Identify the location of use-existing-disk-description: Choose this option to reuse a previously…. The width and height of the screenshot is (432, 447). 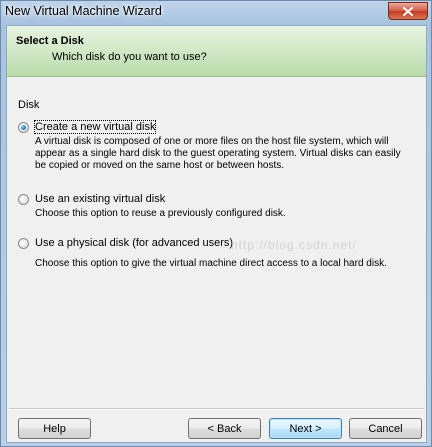
(160, 213).